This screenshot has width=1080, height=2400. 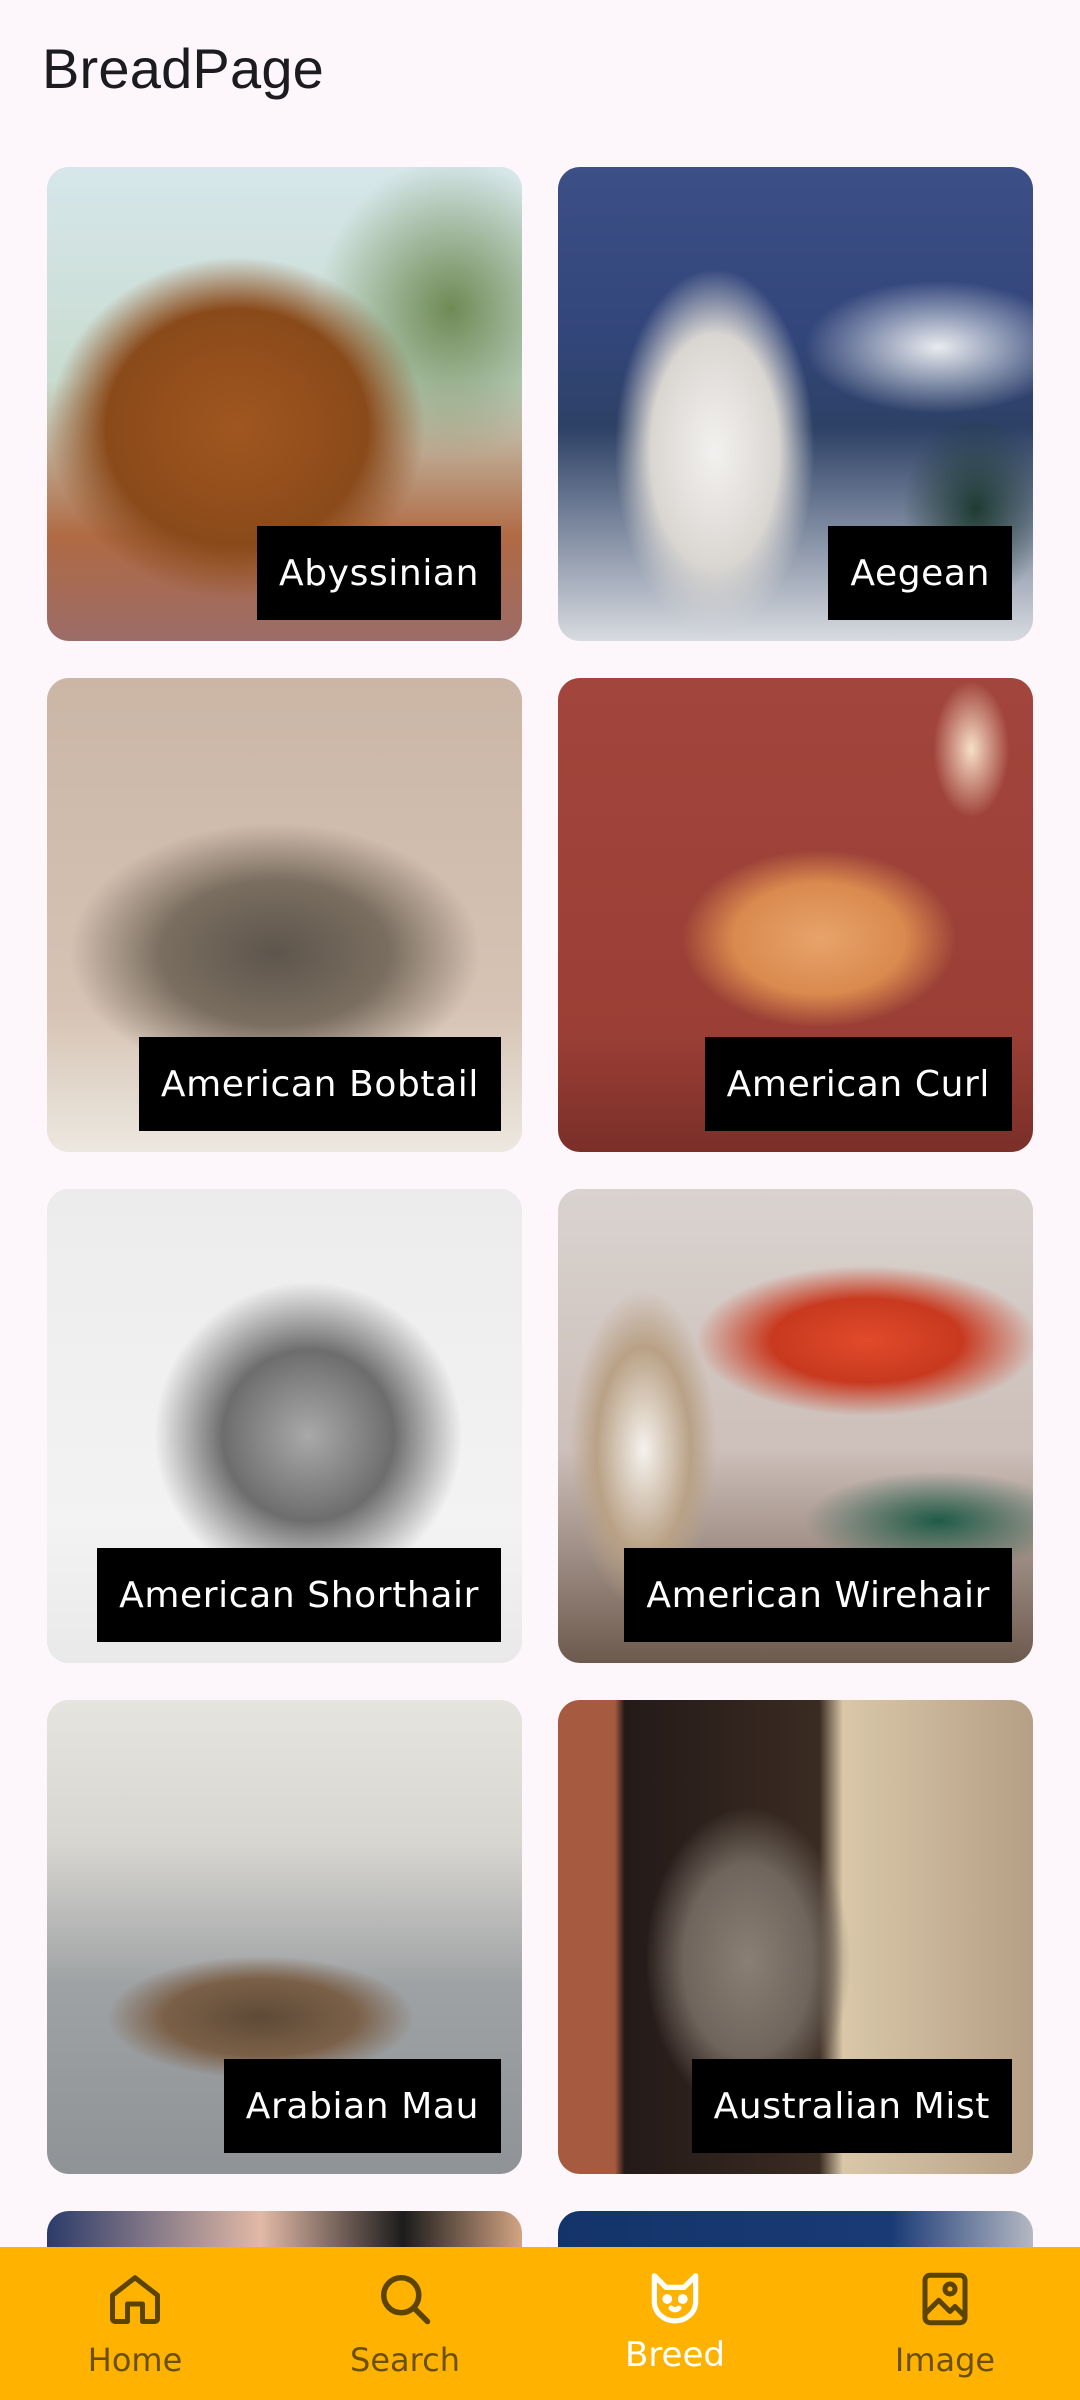 What do you see at coordinates (795, 1426) in the screenshot?
I see `breed-card-american-wirehair: American Wirehair` at bounding box center [795, 1426].